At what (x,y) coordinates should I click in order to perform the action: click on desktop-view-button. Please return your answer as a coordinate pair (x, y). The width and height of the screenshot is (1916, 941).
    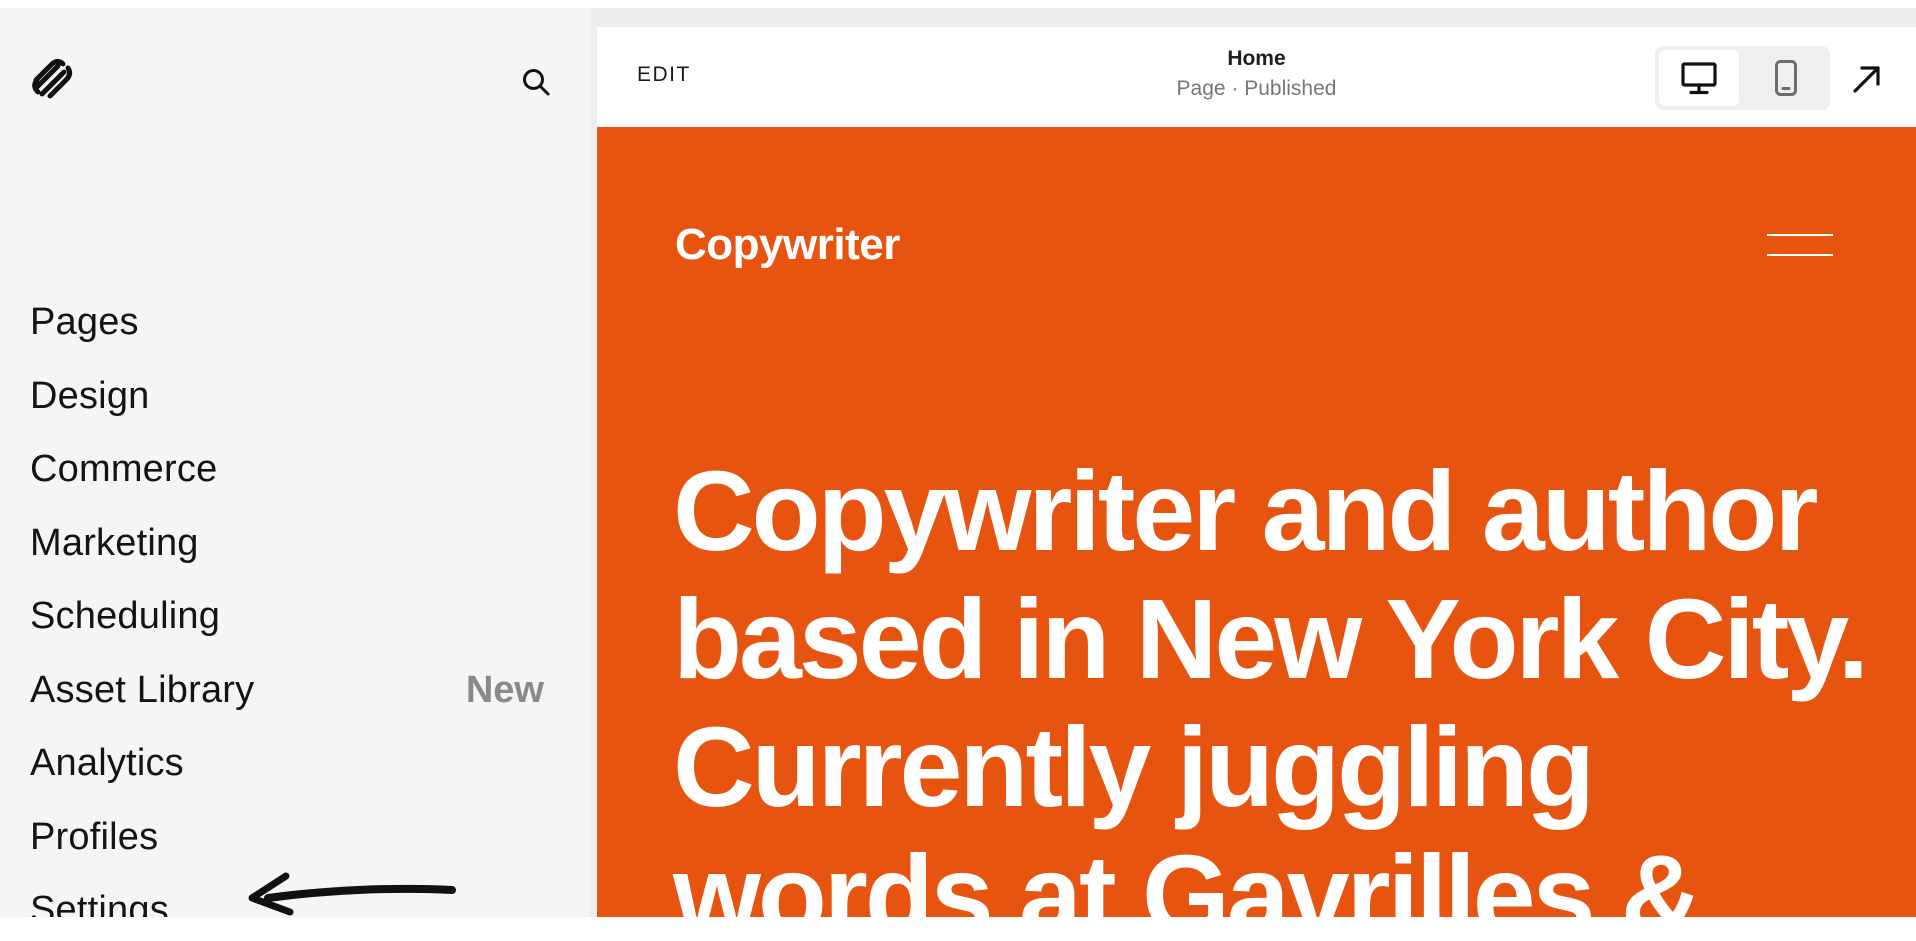
    Looking at the image, I should click on (1699, 78).